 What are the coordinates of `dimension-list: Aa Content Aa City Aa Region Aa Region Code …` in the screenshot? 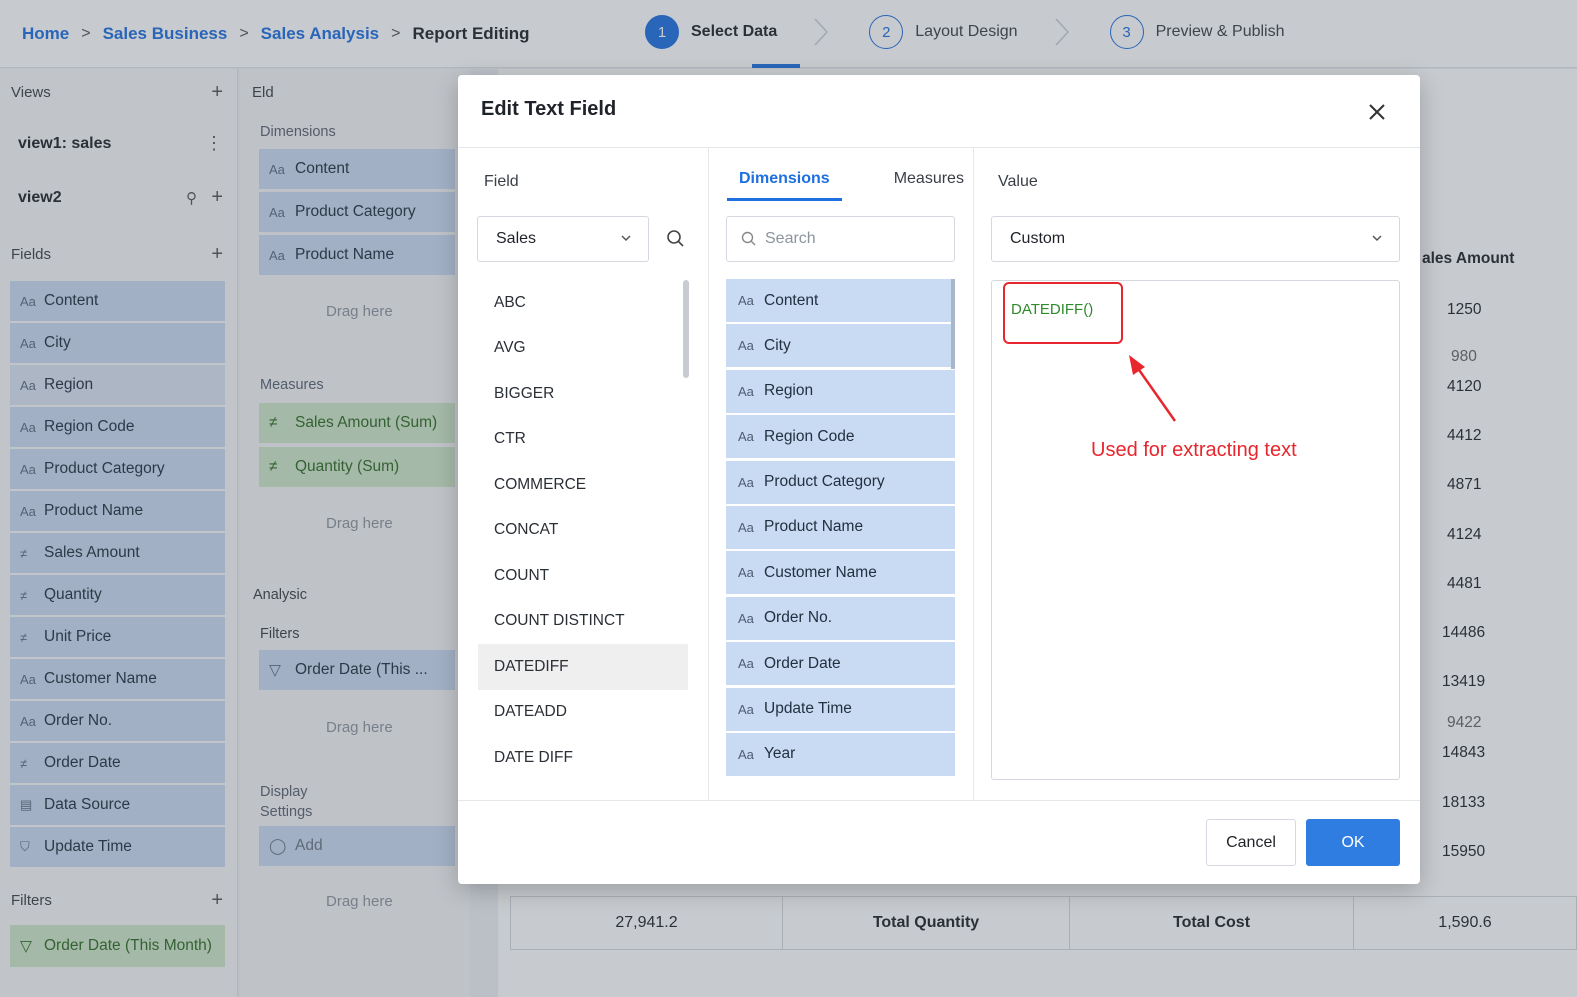 It's located at (840, 528).